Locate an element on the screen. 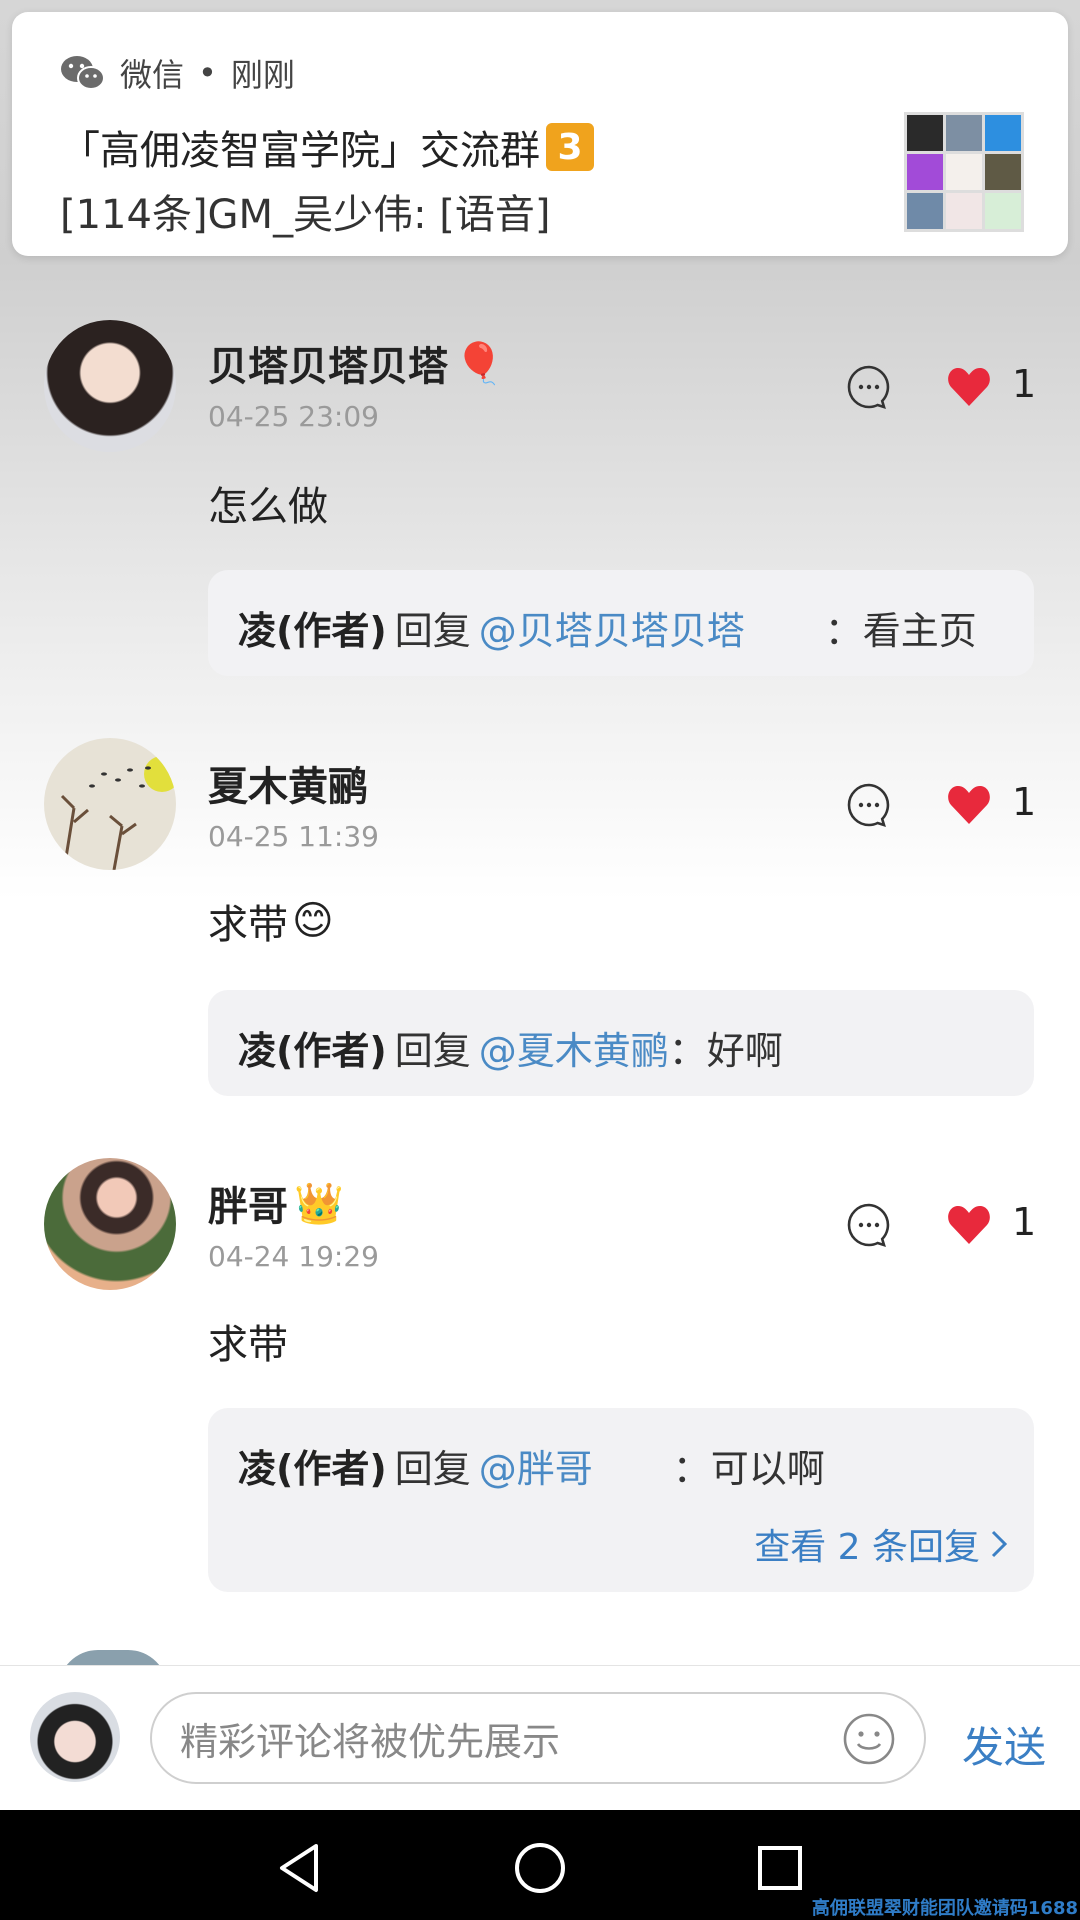 The width and height of the screenshot is (1080, 1920). reply-mention: @贝塔贝塔贝塔 is located at coordinates (612, 627).